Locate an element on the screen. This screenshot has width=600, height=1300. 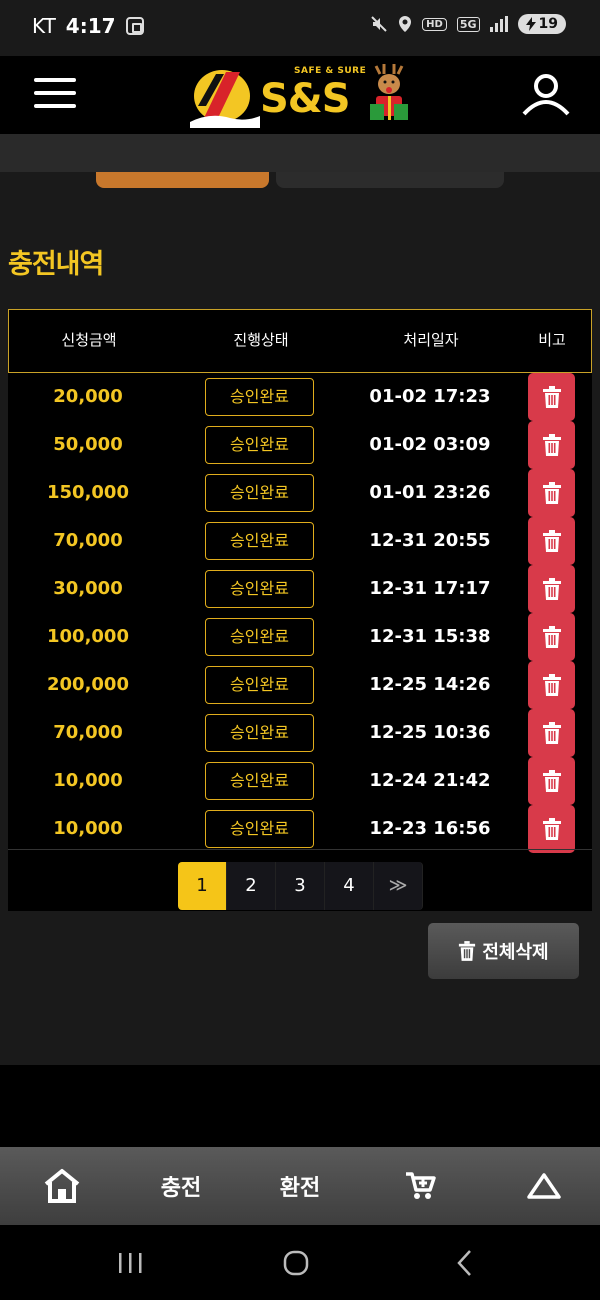
tab-inactive is located at coordinates (390, 180).